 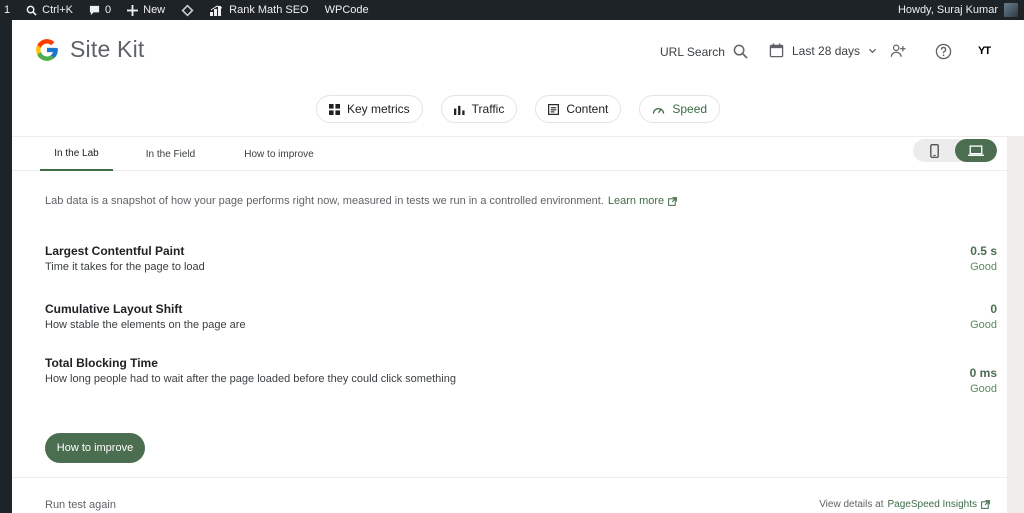 I want to click on card-footer-divider, so click(x=509, y=477).